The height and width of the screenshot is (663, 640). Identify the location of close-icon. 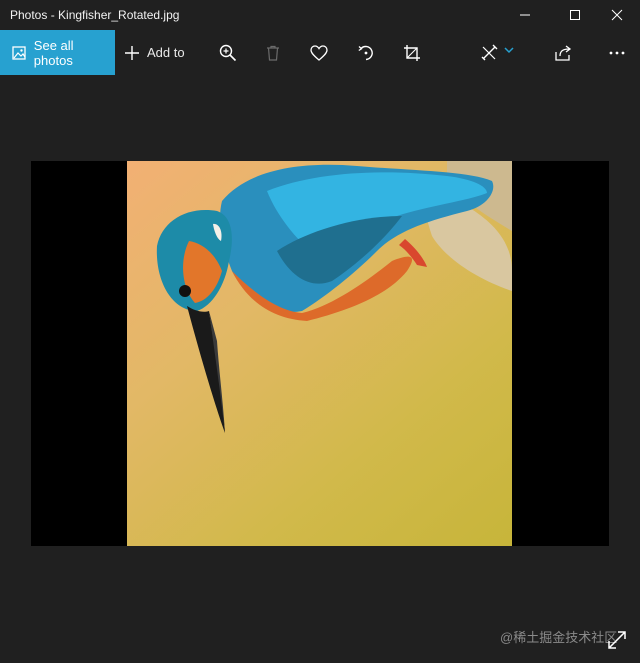
(617, 15).